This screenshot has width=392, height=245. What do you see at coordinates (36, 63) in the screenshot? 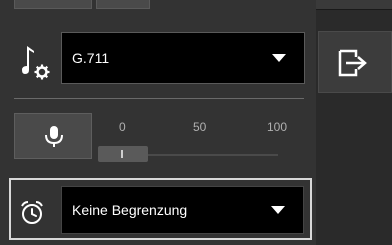
I see `music-note-gear-icon` at bounding box center [36, 63].